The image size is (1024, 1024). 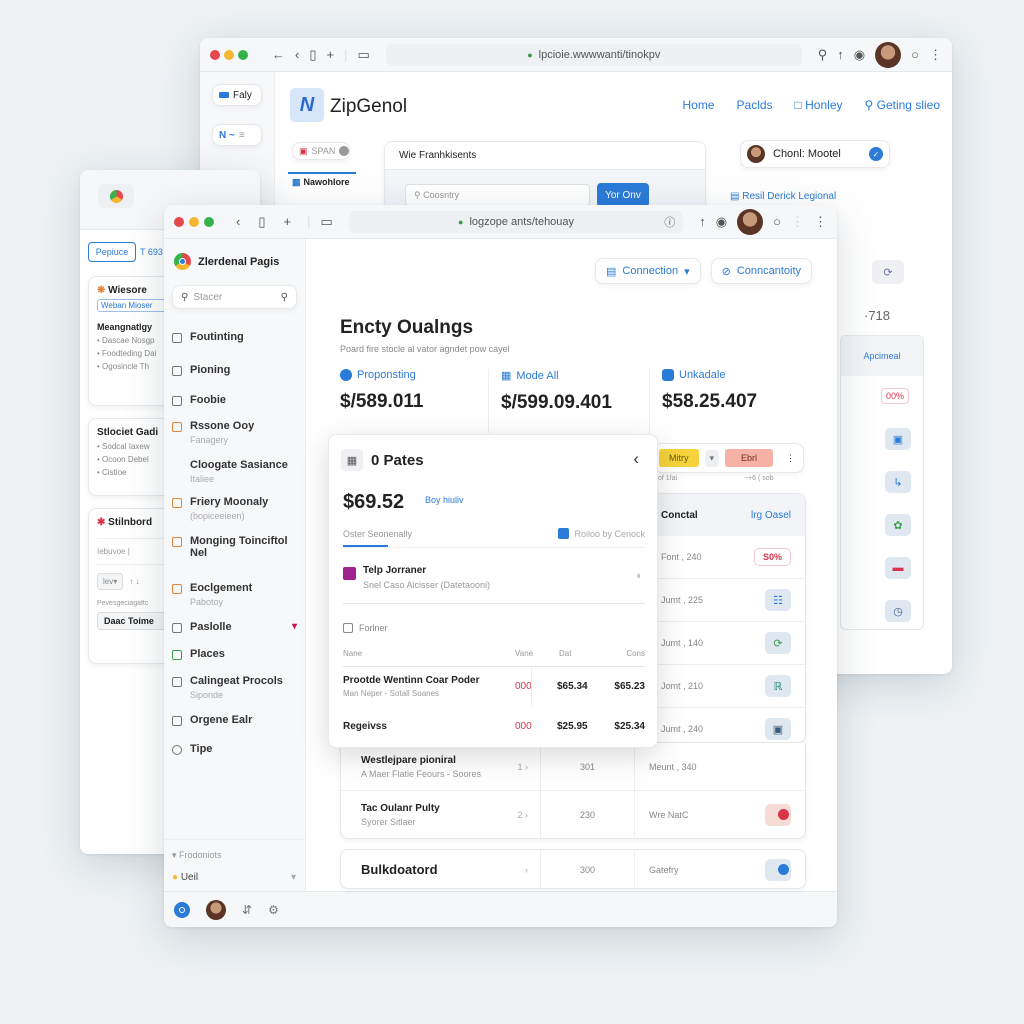 What do you see at coordinates (133, 340) in the screenshot?
I see `card1-item: • Dascae Nosgp` at bounding box center [133, 340].